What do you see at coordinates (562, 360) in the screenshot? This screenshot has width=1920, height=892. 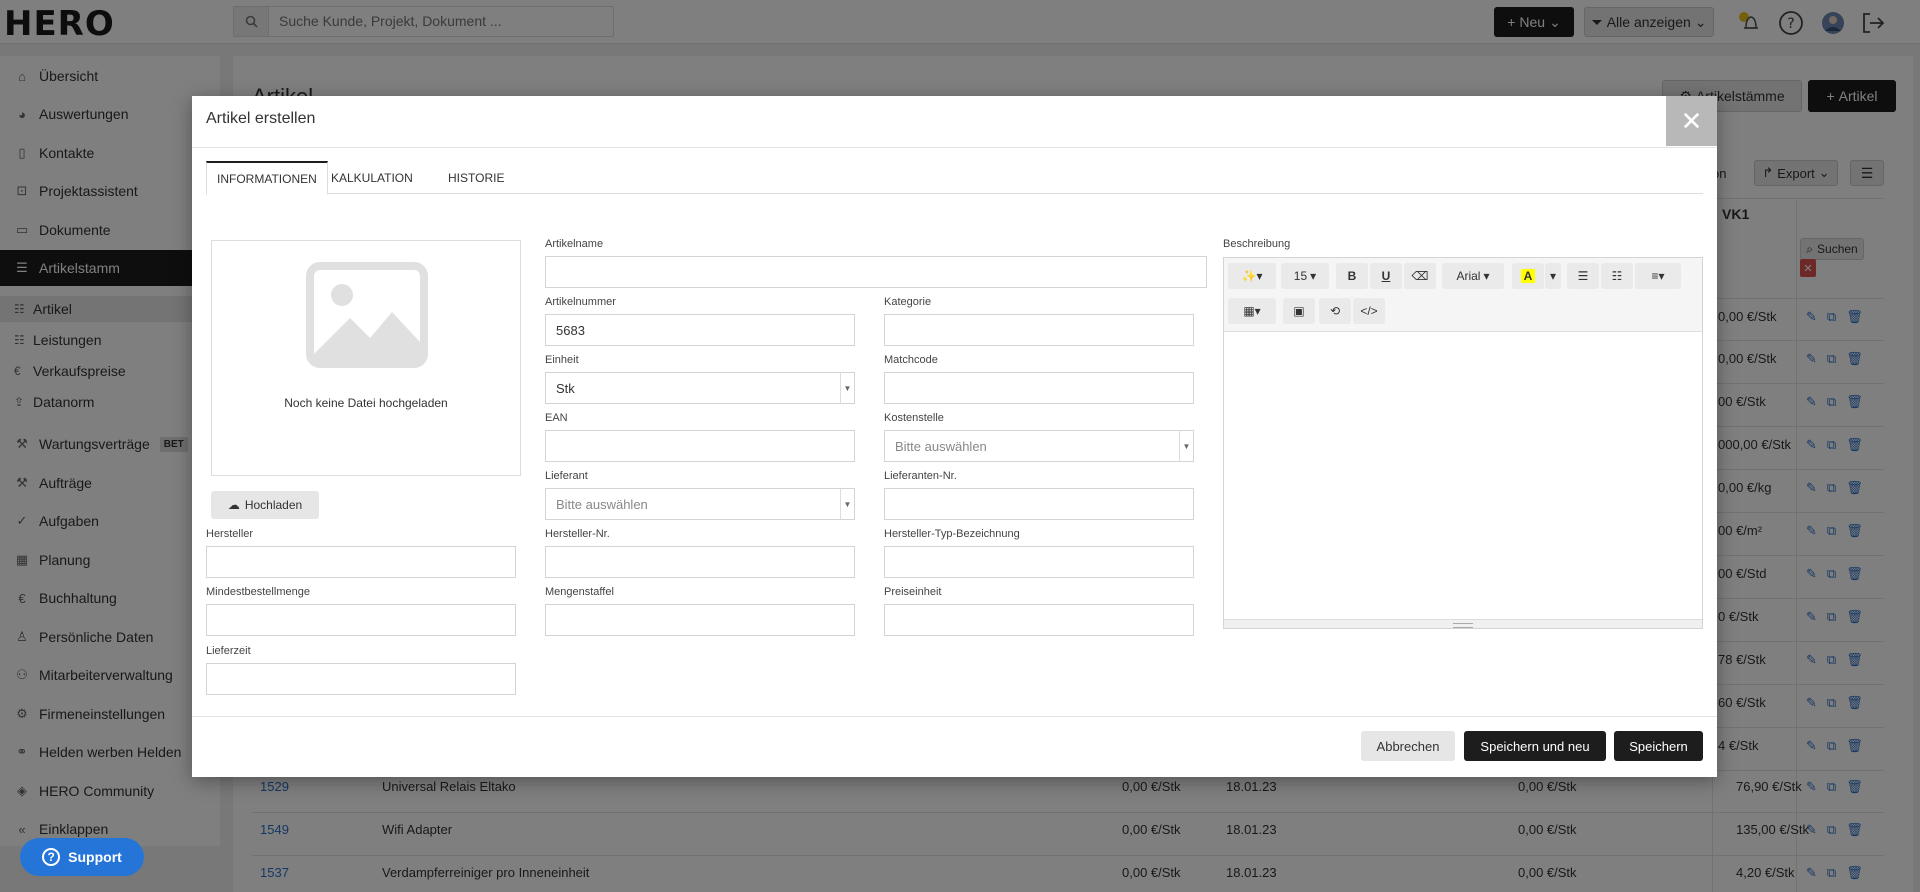 I see `einheit-label: Einheit` at bounding box center [562, 360].